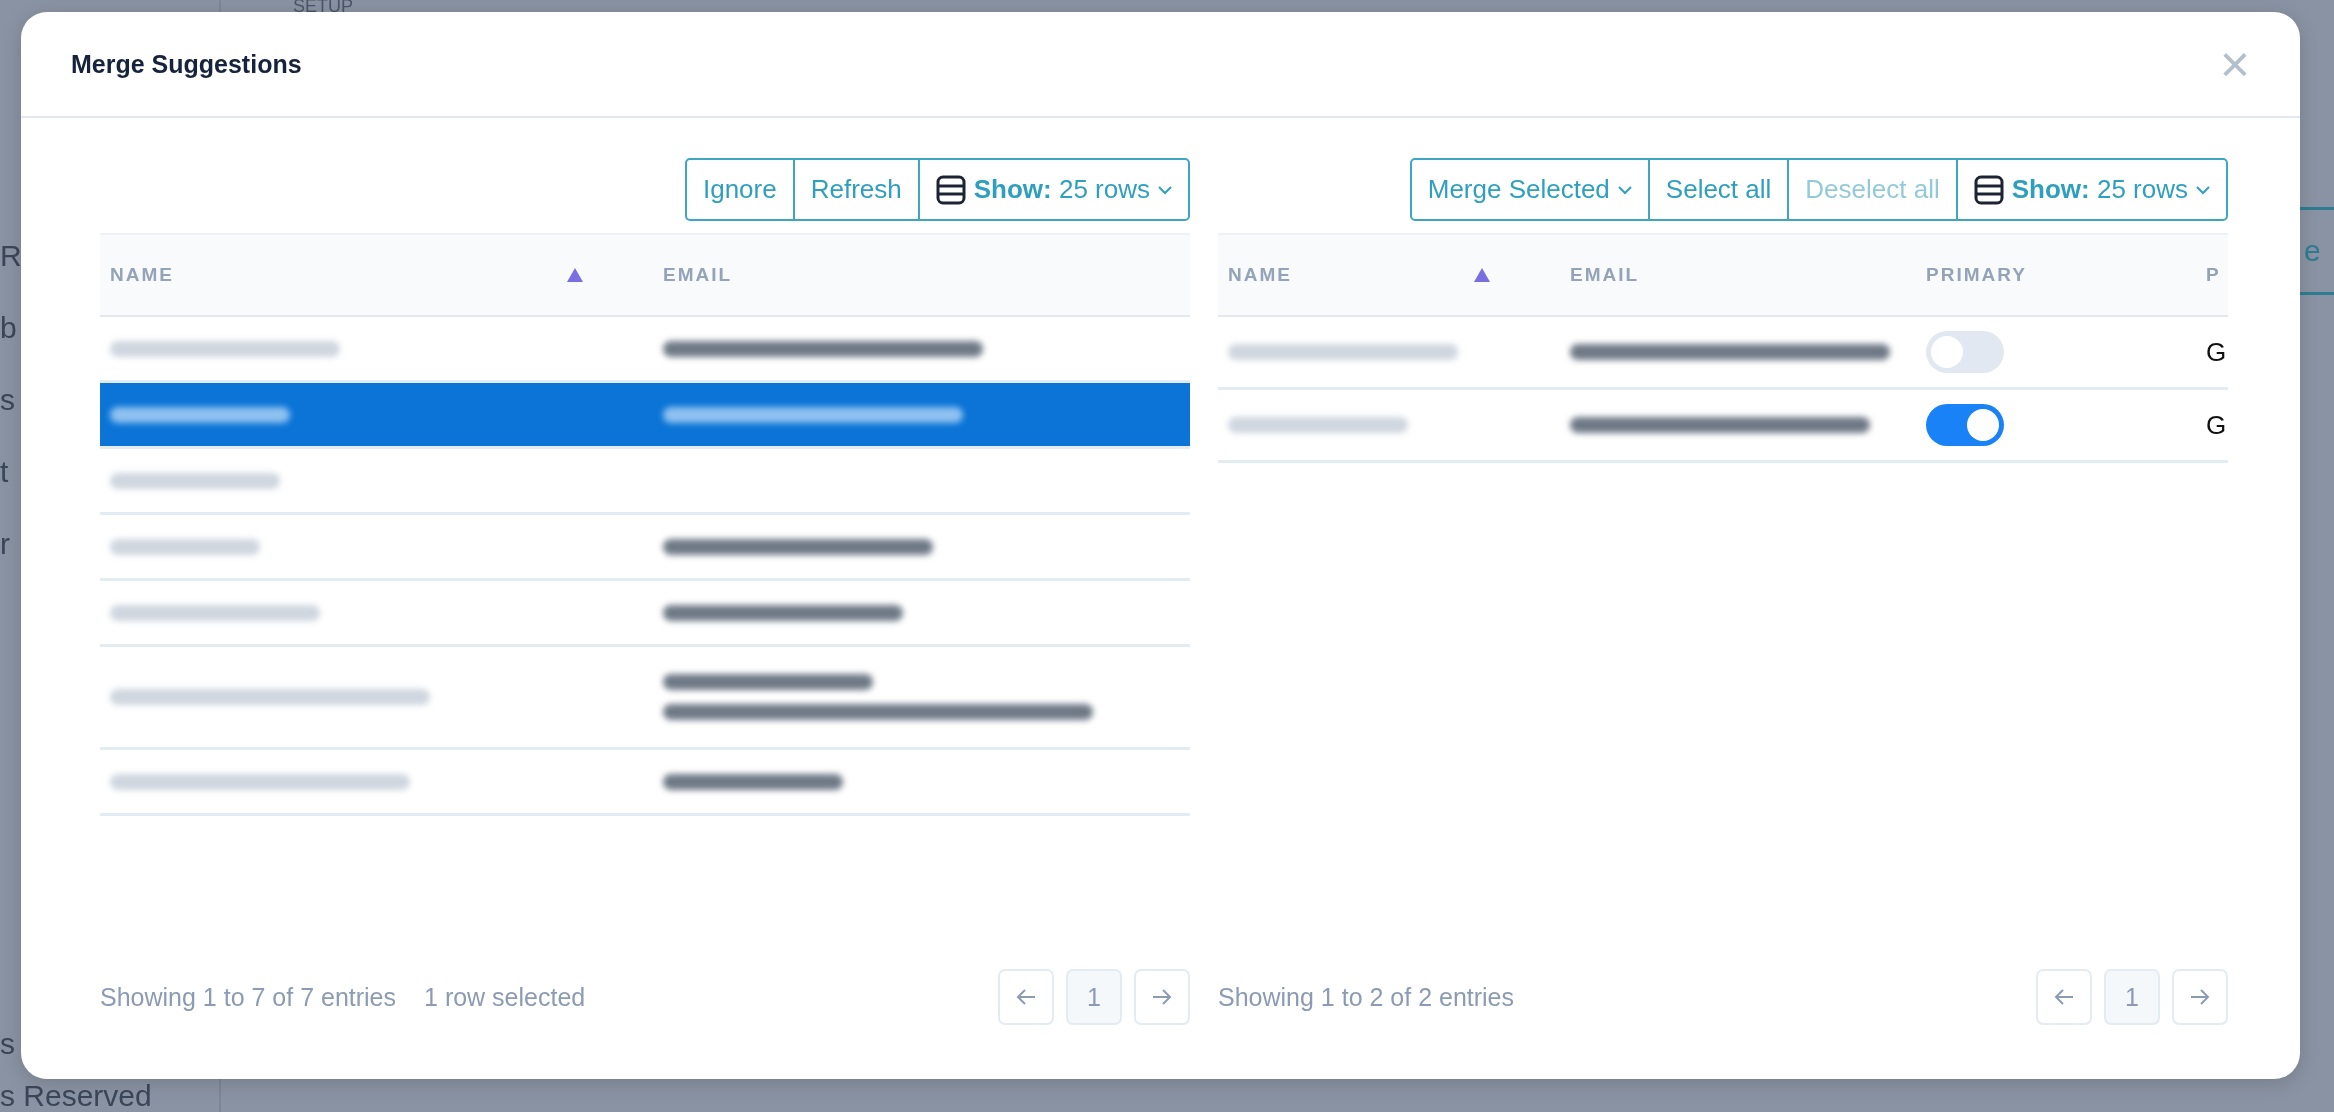 This screenshot has width=2334, height=1112. Describe the element at coordinates (2208, 275) in the screenshot. I see `column-header: P` at that location.